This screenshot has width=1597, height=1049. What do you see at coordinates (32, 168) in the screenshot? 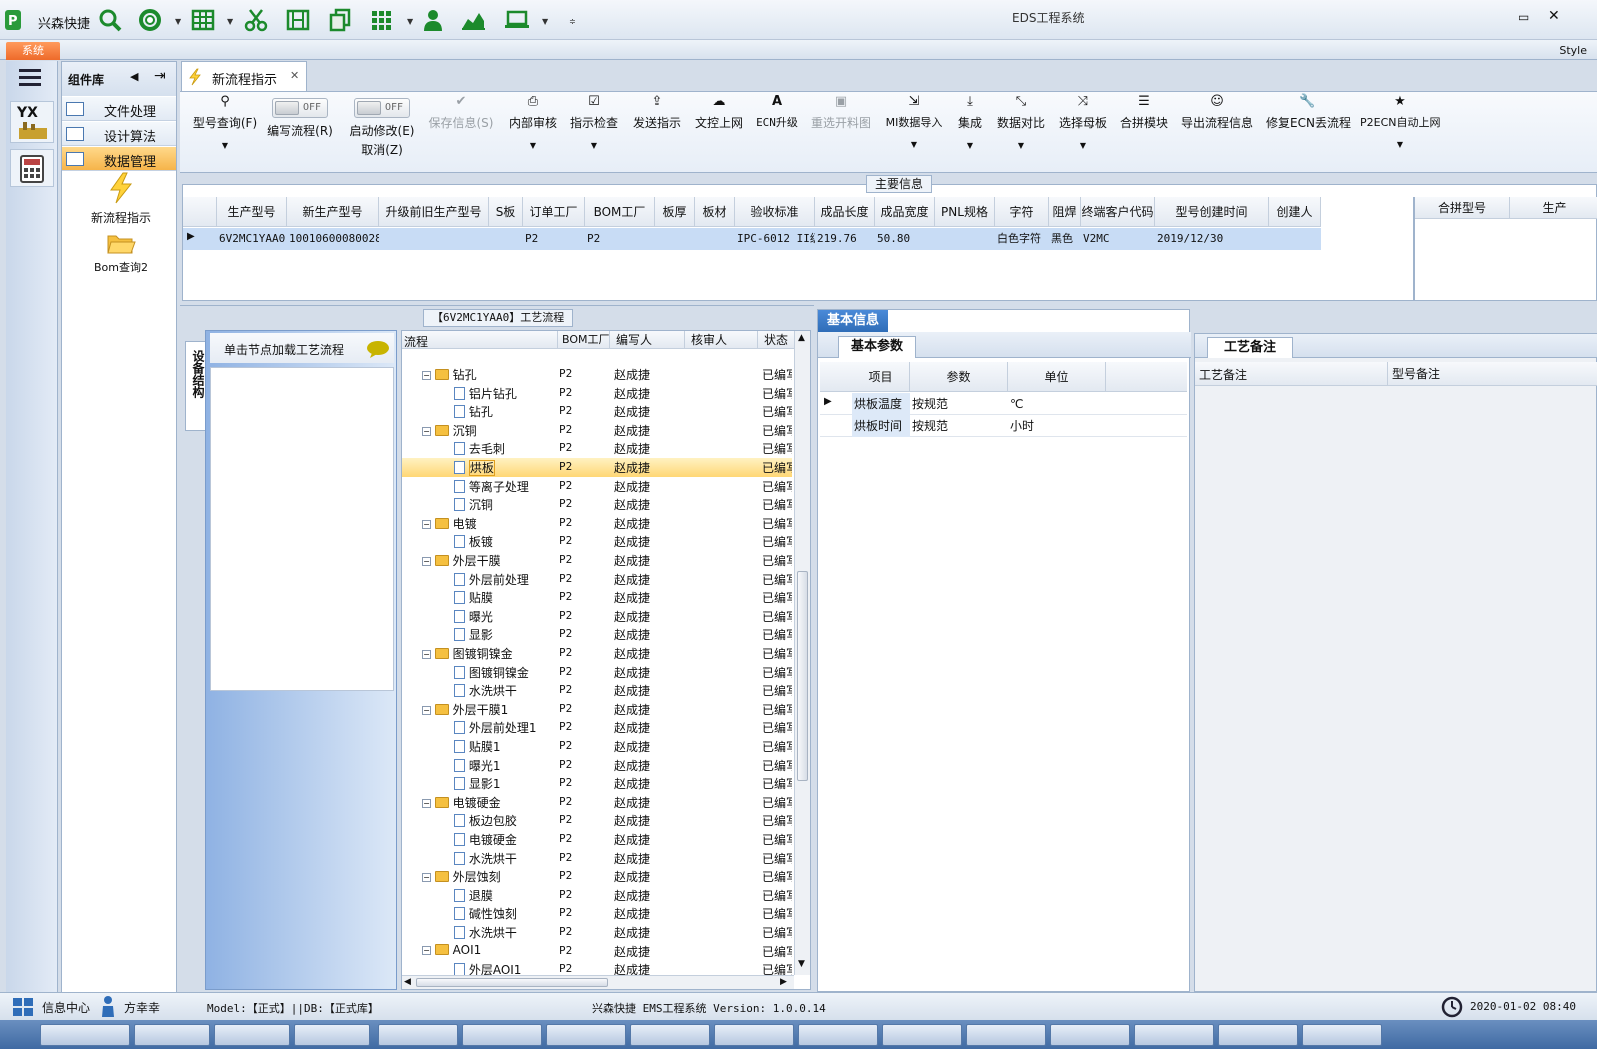
I see `calculator-icon` at bounding box center [32, 168].